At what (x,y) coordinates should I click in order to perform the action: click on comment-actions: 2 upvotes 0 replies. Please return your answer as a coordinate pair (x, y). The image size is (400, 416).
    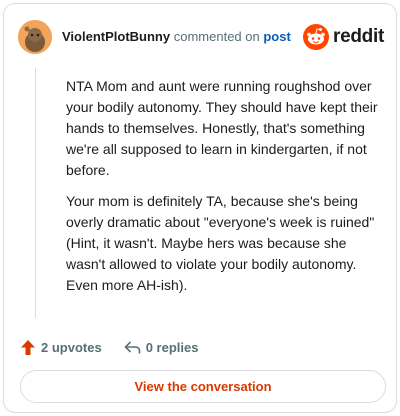
    Looking at the image, I should click on (109, 347).